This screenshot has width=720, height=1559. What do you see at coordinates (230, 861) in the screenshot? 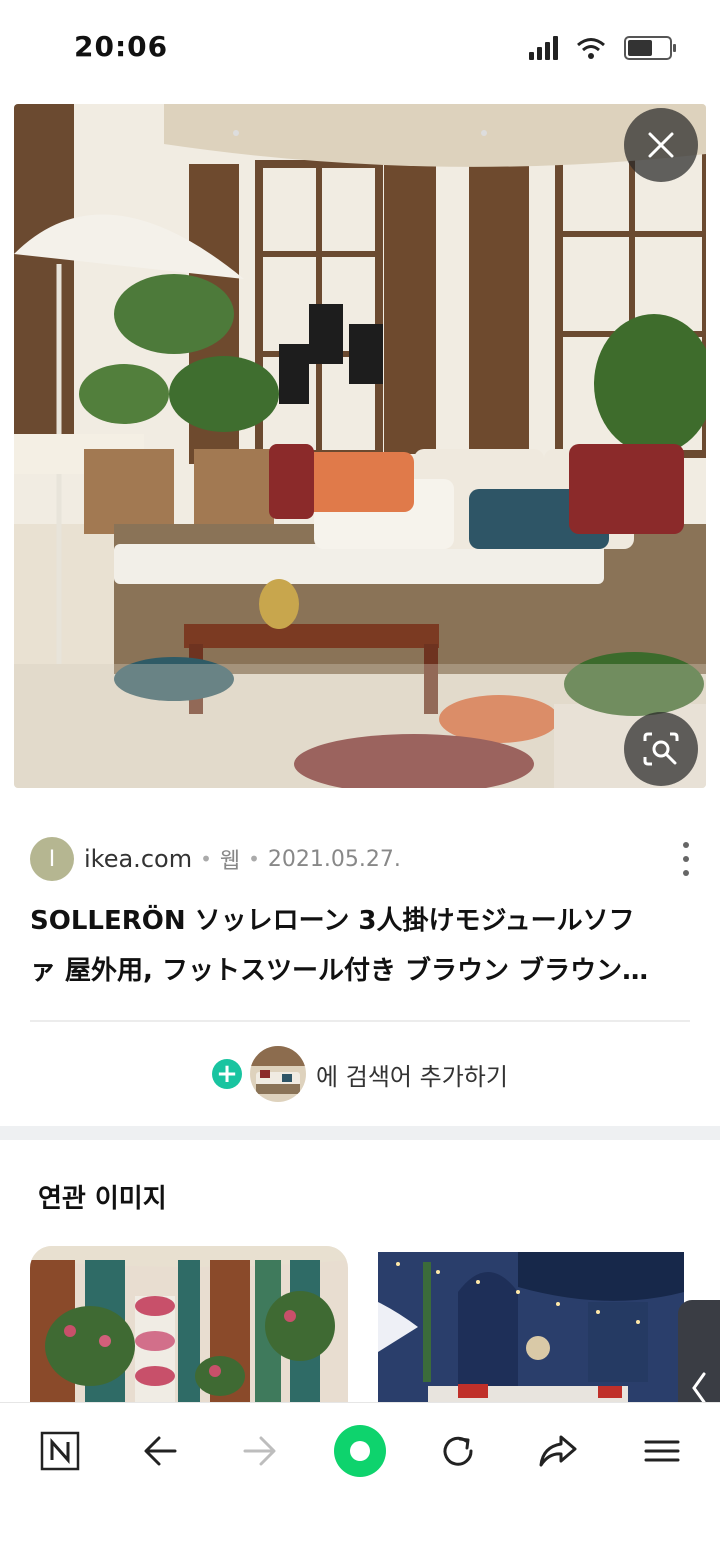
I see `source-type: 웹` at bounding box center [230, 861].